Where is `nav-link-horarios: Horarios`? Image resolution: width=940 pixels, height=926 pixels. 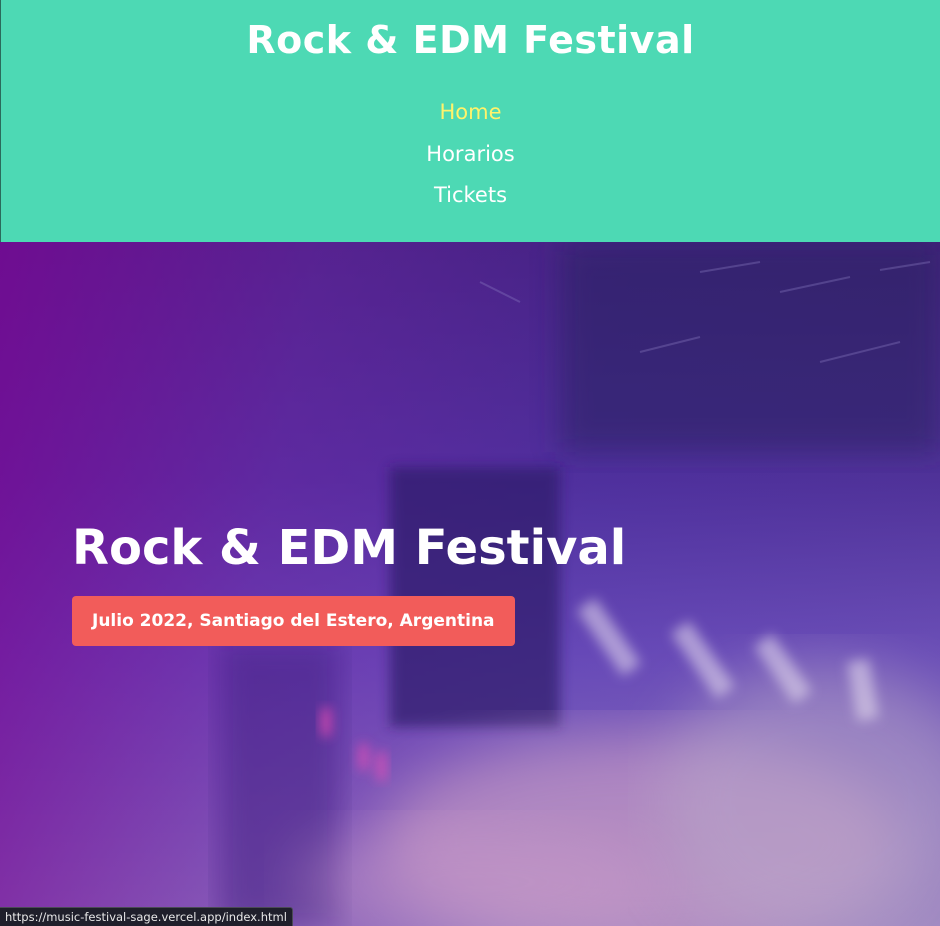 nav-link-horarios: Horarios is located at coordinates (470, 155).